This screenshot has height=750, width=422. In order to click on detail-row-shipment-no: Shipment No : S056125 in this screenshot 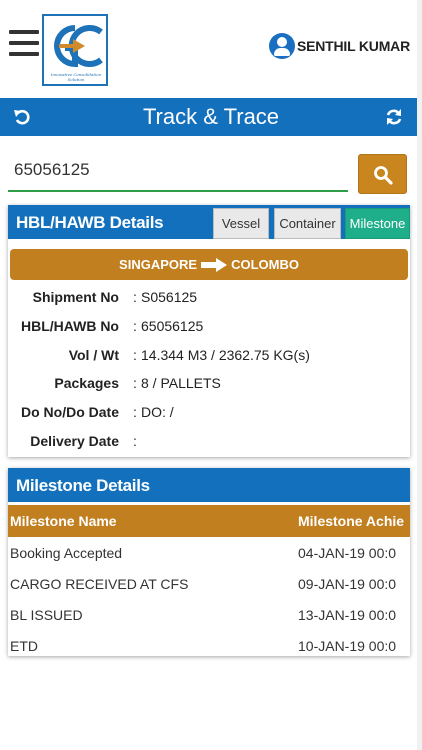, I will do `click(209, 298)`.